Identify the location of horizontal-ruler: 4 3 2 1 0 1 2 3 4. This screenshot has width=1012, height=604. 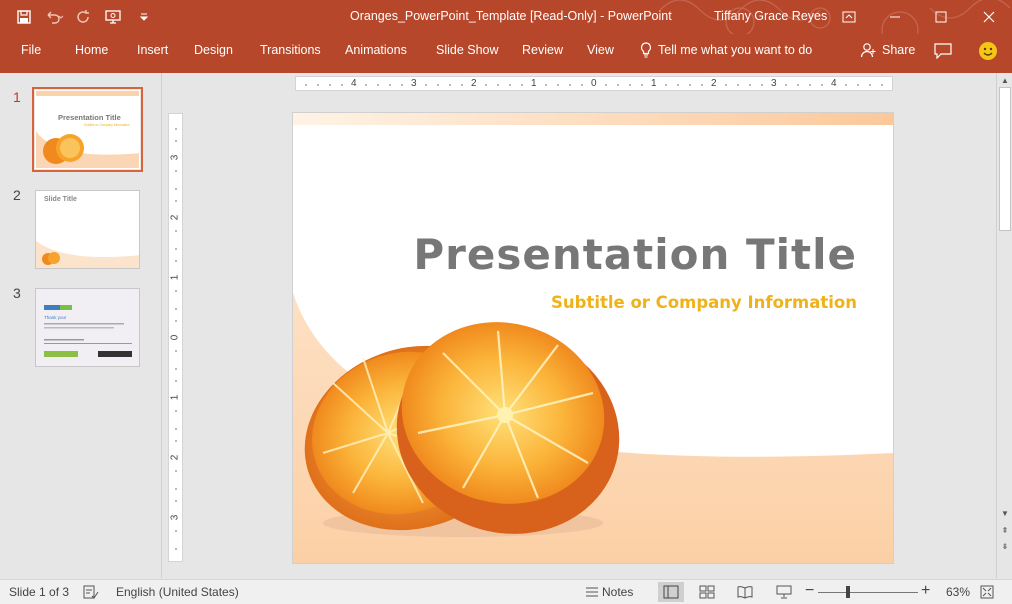
(594, 83).